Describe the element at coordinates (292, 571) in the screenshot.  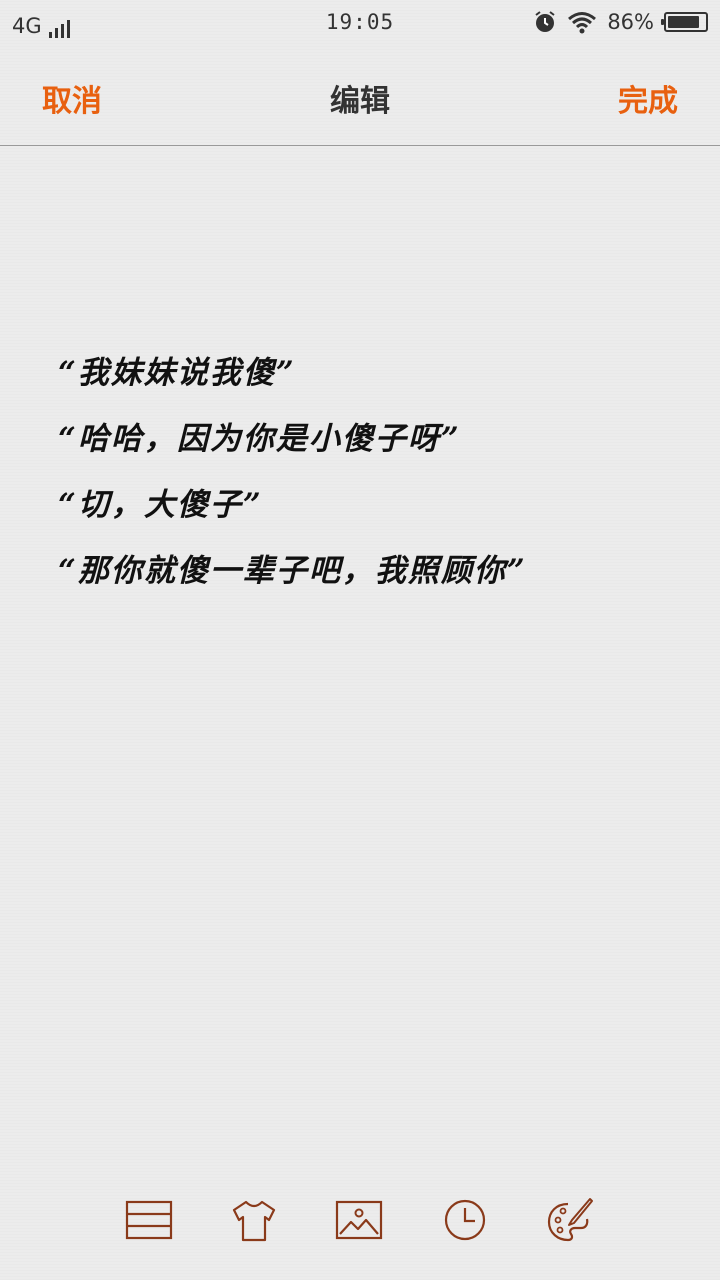
I see `note-line: “那你就傻一辈子吧，我照顾你”` at that location.